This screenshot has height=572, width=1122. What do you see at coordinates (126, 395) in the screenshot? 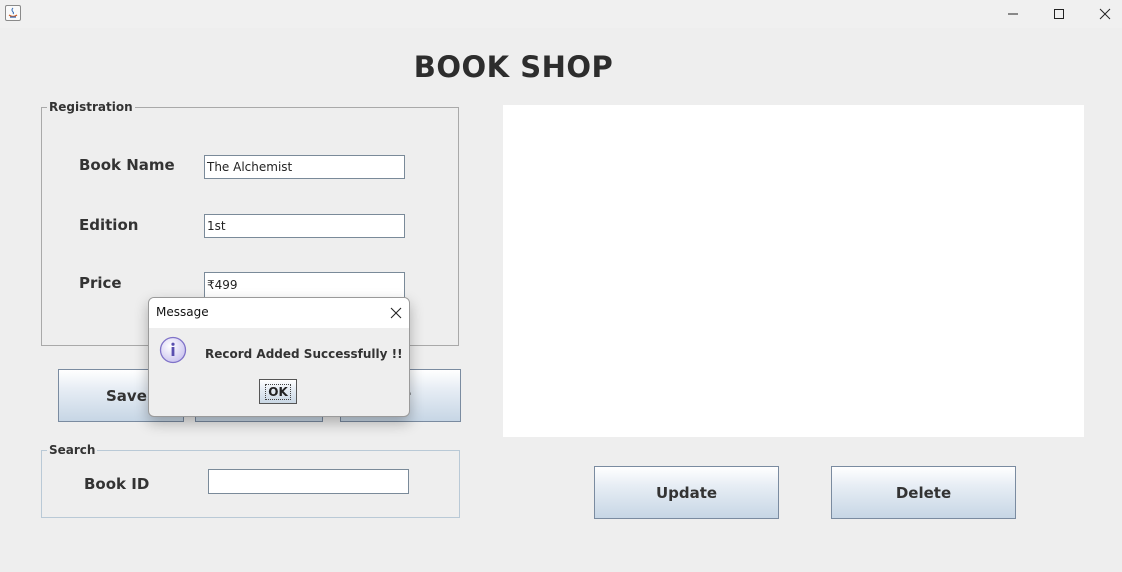
I see `save-button-label: Save` at bounding box center [126, 395].